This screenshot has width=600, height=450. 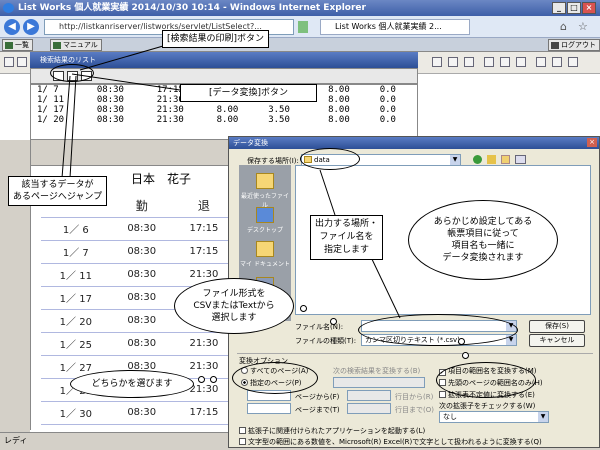 What do you see at coordinates (22, 62) in the screenshot?
I see `print-icon` at bounding box center [22, 62].